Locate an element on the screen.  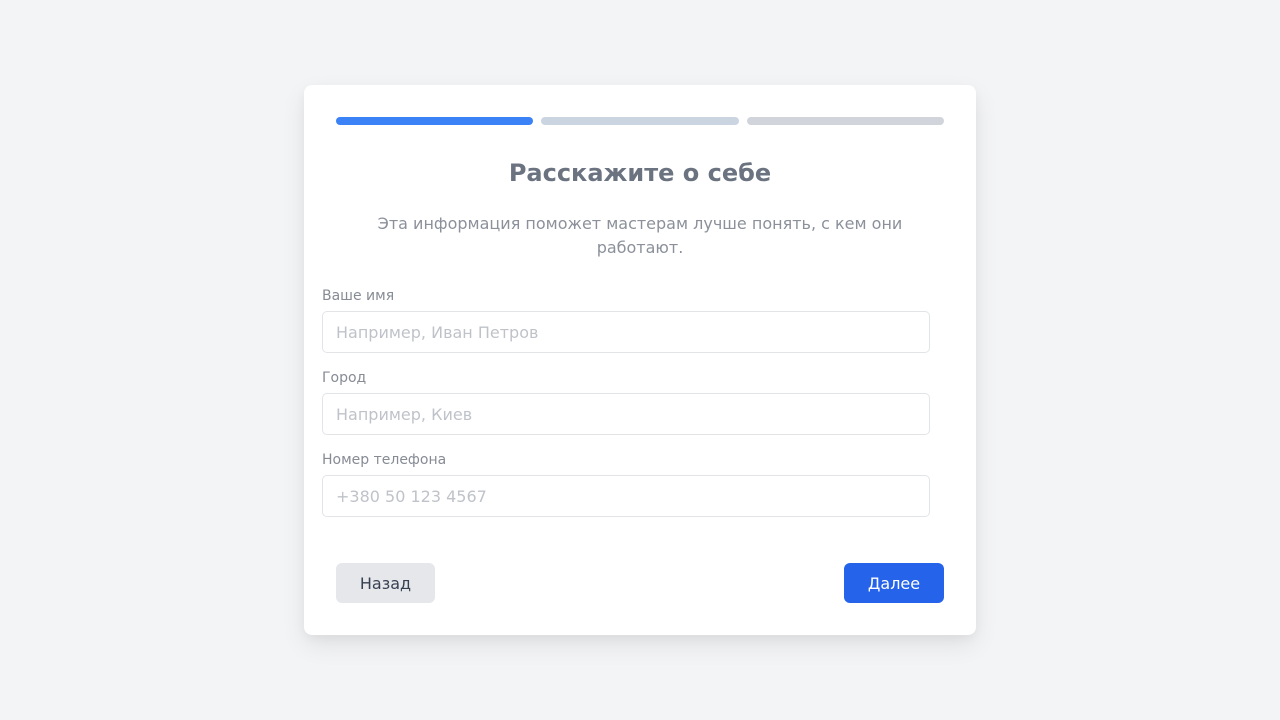
name-field-group: Ваше имя is located at coordinates (626, 320).